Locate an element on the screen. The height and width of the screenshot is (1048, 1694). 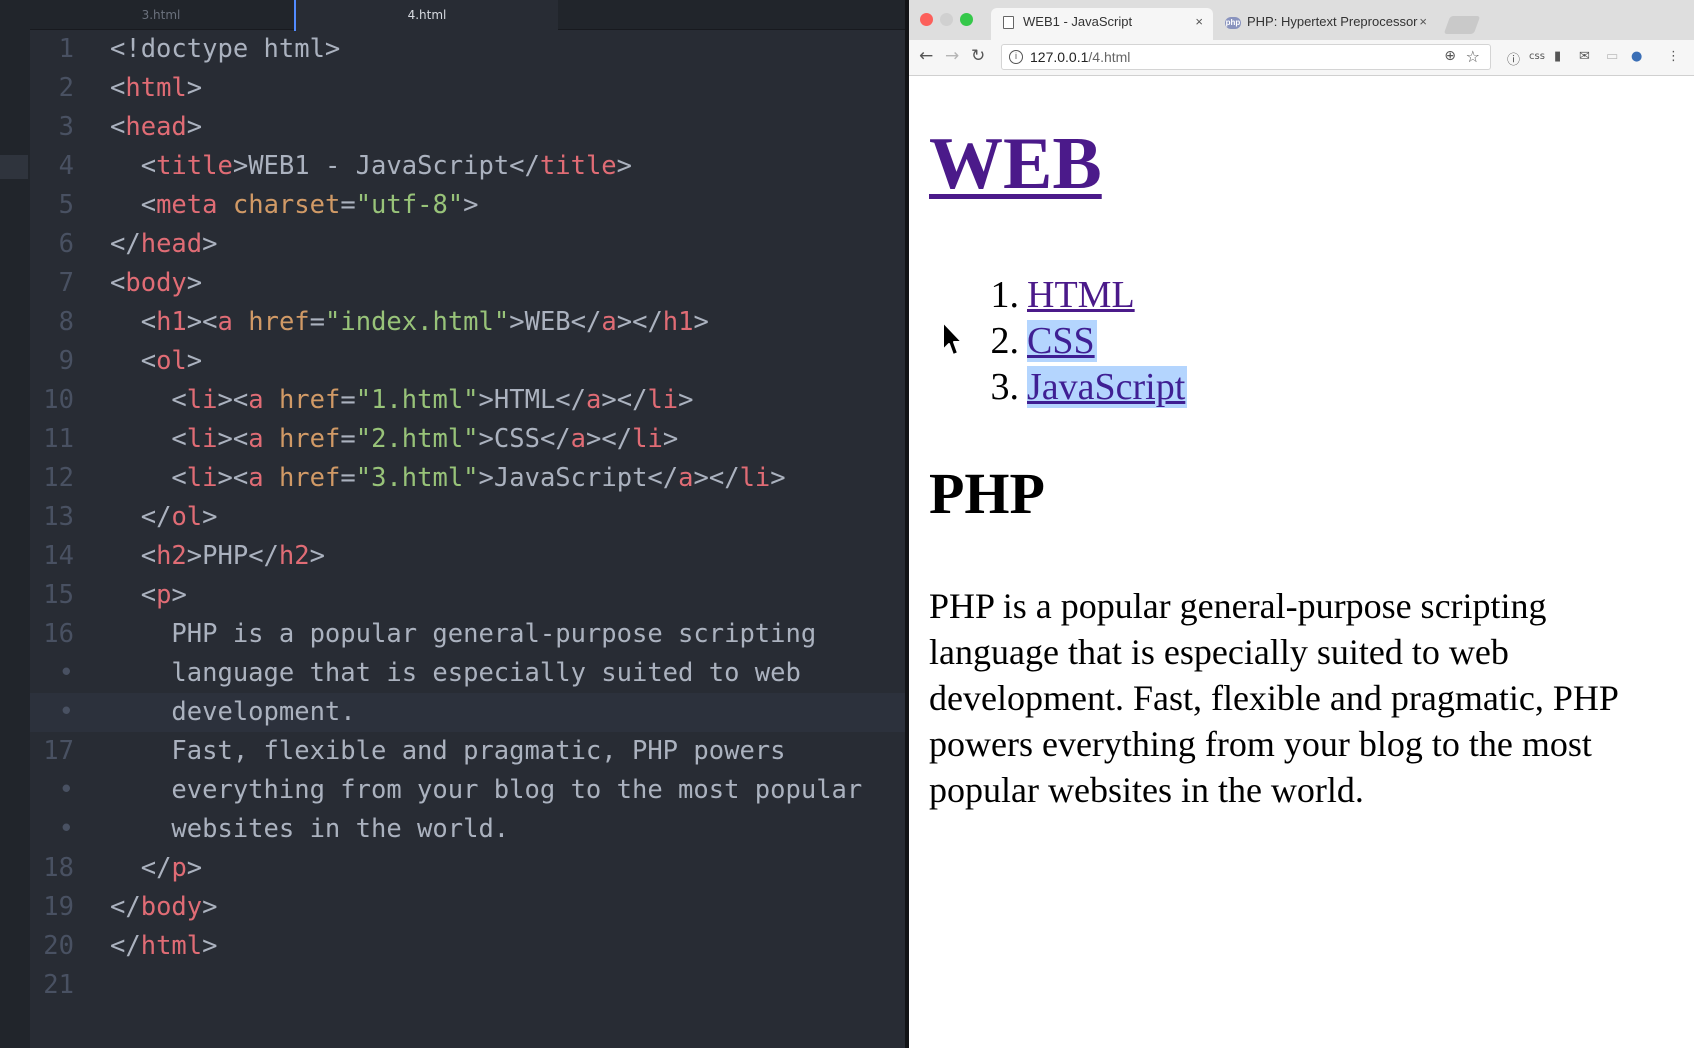
browser-tab-title: WEB1 - JavaScript is located at coordinates (1078, 21).